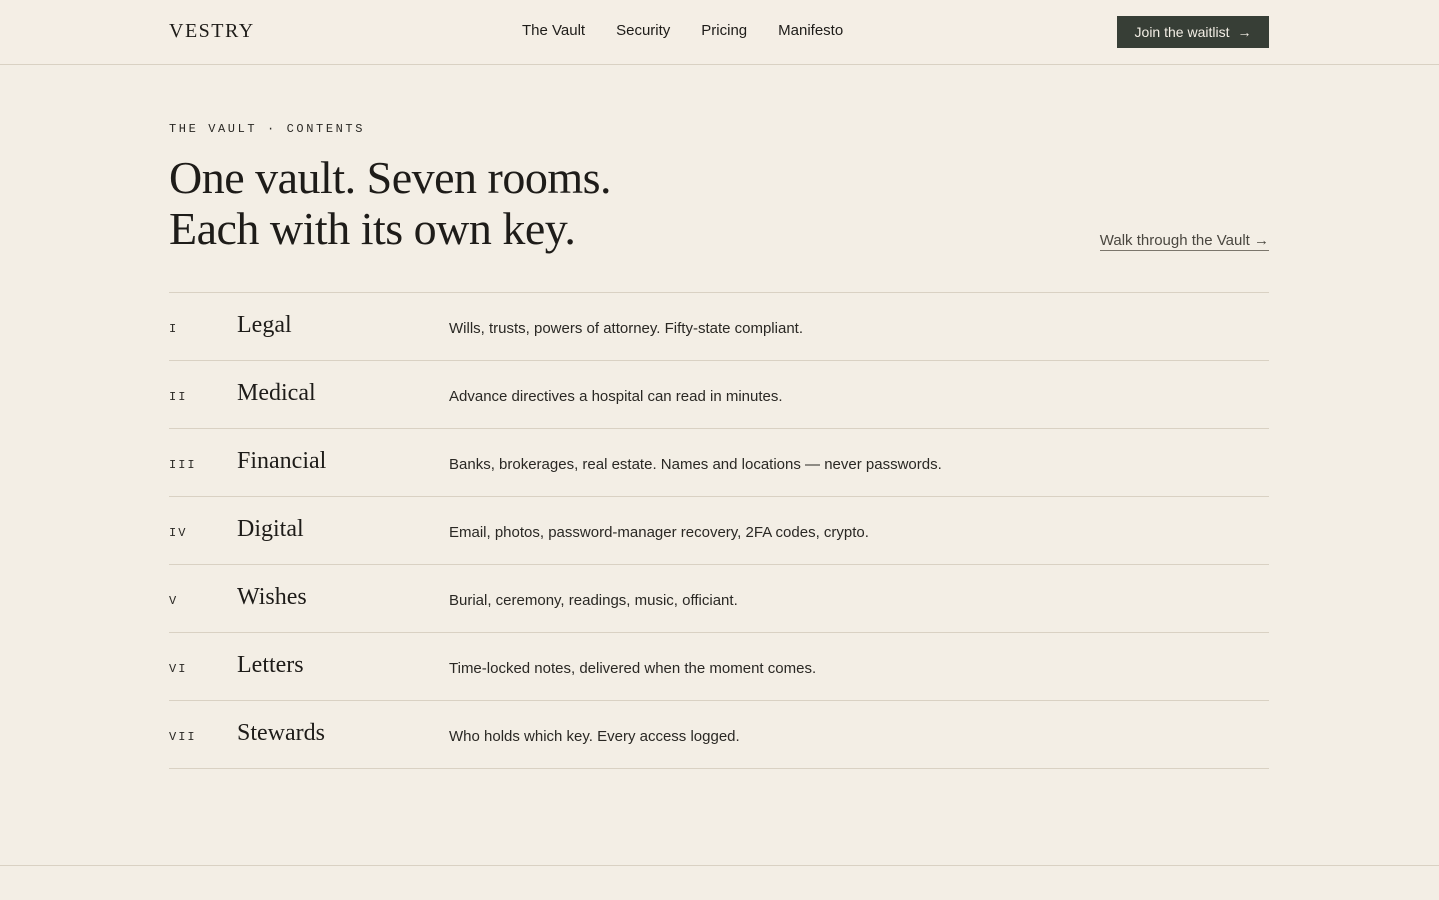 The height and width of the screenshot is (900, 1439). Describe the element at coordinates (719, 865) in the screenshot. I see `section-divider` at that location.